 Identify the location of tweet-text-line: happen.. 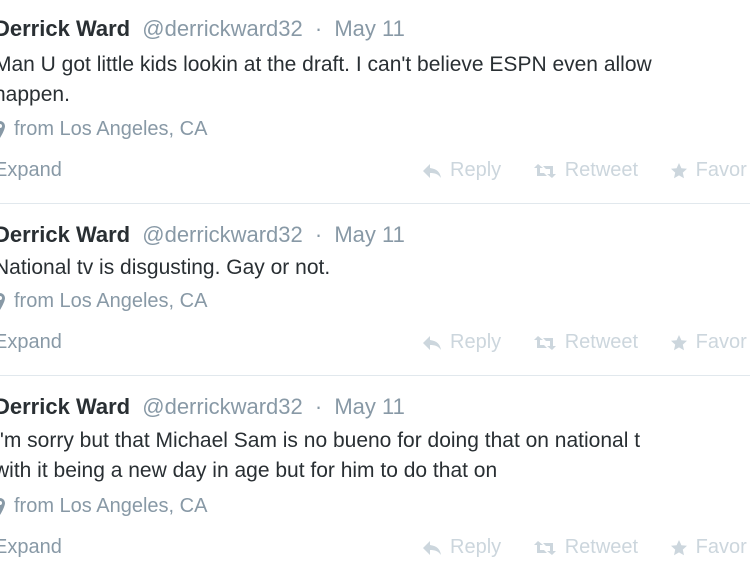
(35, 94).